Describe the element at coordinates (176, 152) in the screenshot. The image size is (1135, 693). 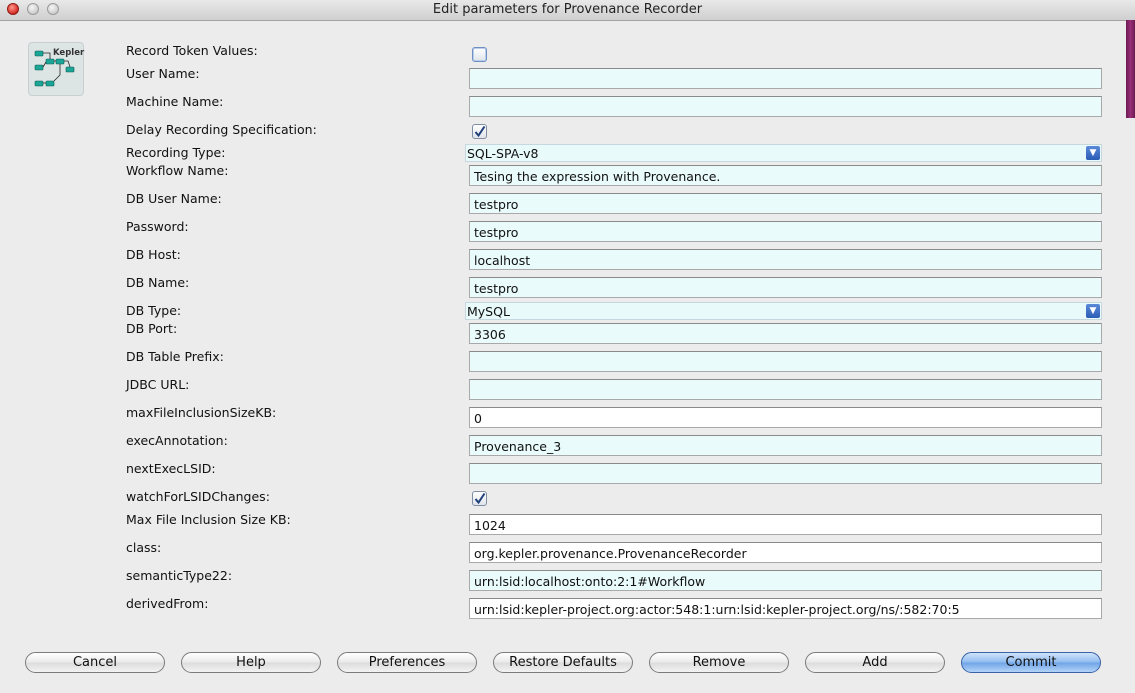
I see `recording-type-label: Recording Type:` at that location.